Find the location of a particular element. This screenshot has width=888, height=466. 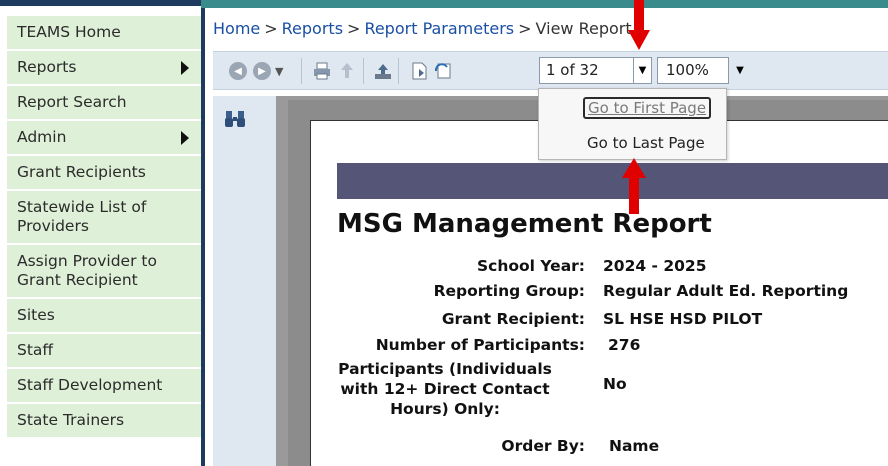

zoom-select: 100% is located at coordinates (693, 70).